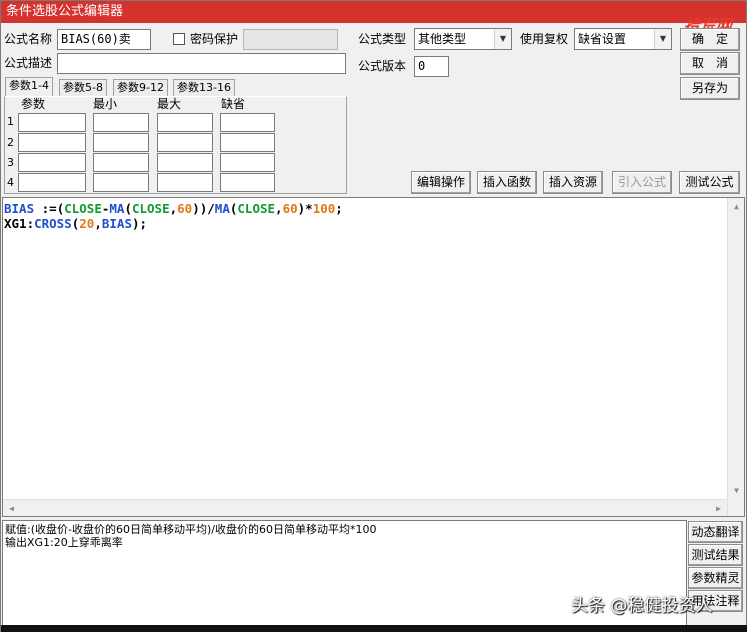  Describe the element at coordinates (185, 122) in the screenshot. I see `param-1-max-input` at that location.